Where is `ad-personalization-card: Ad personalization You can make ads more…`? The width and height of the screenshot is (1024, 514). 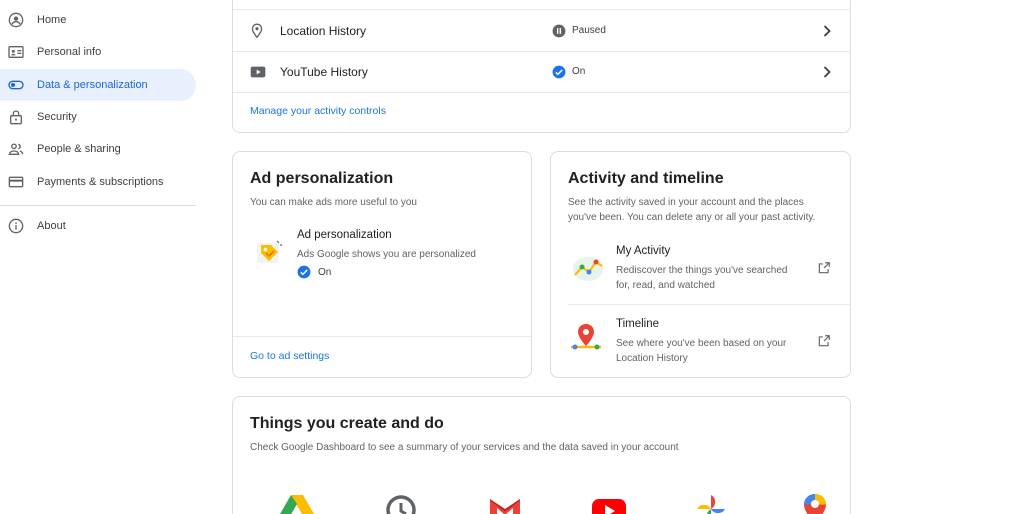
ad-personalization-card: Ad personalization You can make ads more… is located at coordinates (382, 264).